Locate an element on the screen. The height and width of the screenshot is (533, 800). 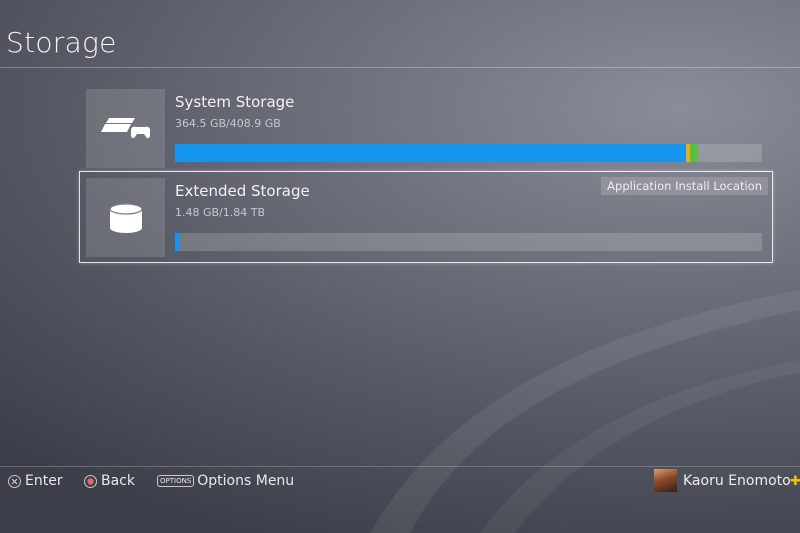
user-name: Kaoru Enomoto is located at coordinates (737, 480).